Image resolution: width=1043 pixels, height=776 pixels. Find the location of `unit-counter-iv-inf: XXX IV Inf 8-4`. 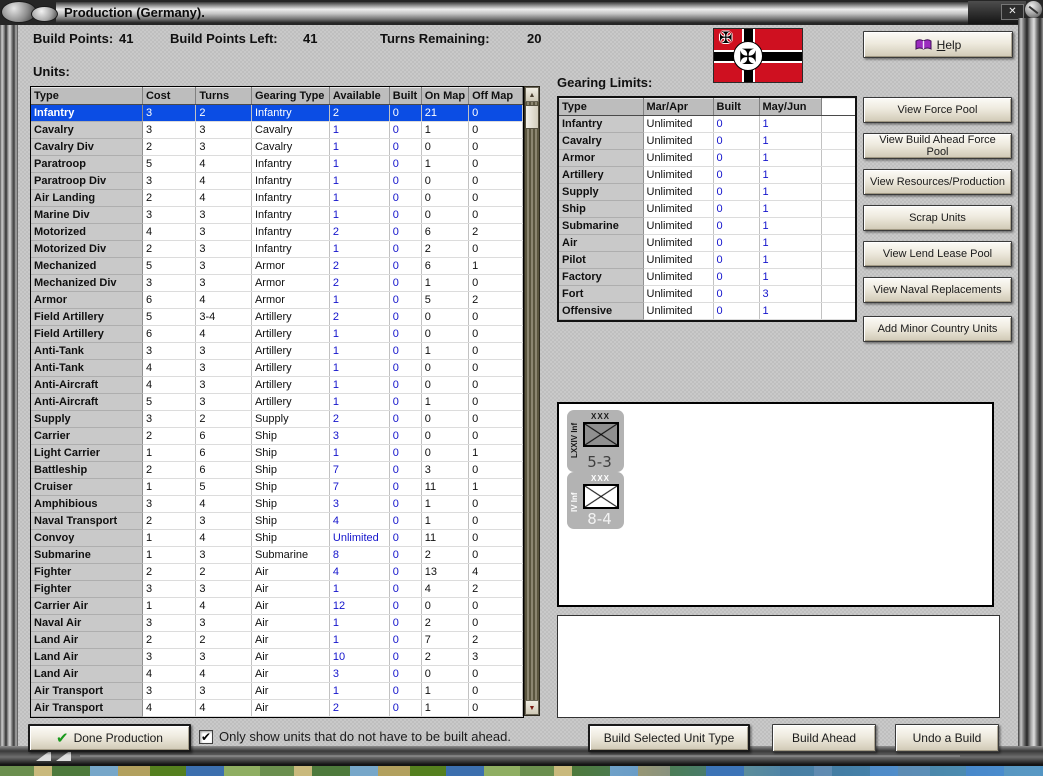

unit-counter-iv-inf: XXX IV Inf 8-4 is located at coordinates (595, 500).